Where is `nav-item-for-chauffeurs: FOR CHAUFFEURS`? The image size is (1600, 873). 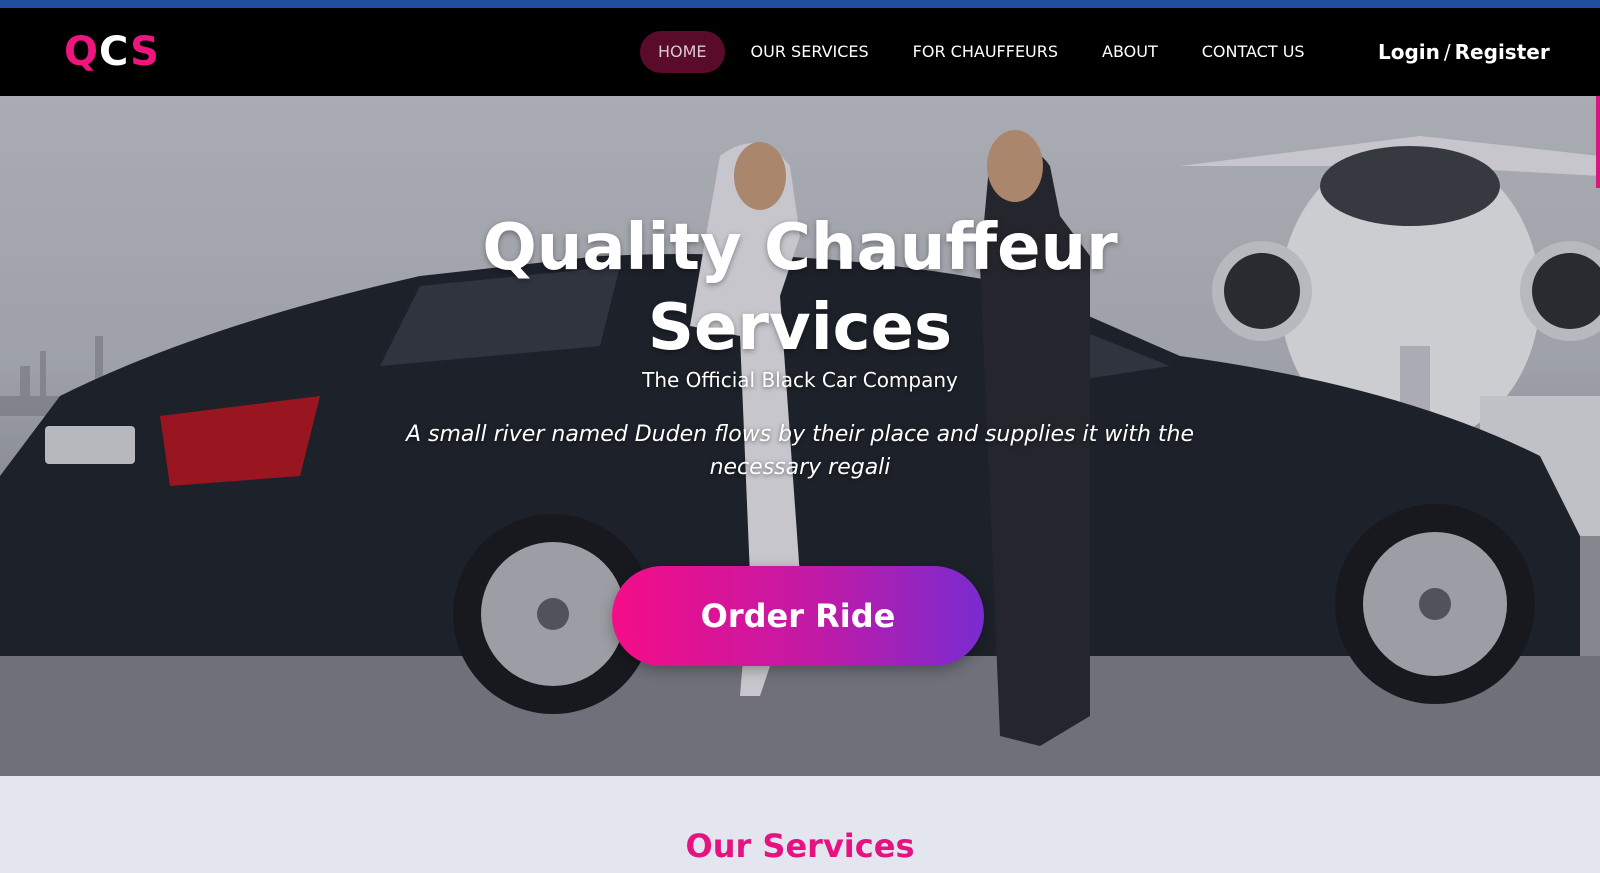
nav-item-for-chauffeurs: FOR CHAUFFEURS is located at coordinates (985, 52).